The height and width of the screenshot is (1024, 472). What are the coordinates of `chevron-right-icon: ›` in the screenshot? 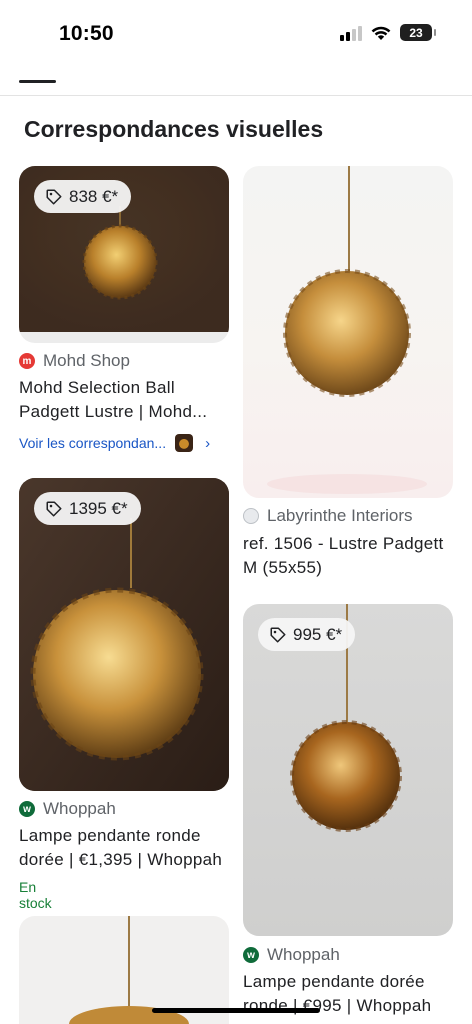 It's located at (208, 443).